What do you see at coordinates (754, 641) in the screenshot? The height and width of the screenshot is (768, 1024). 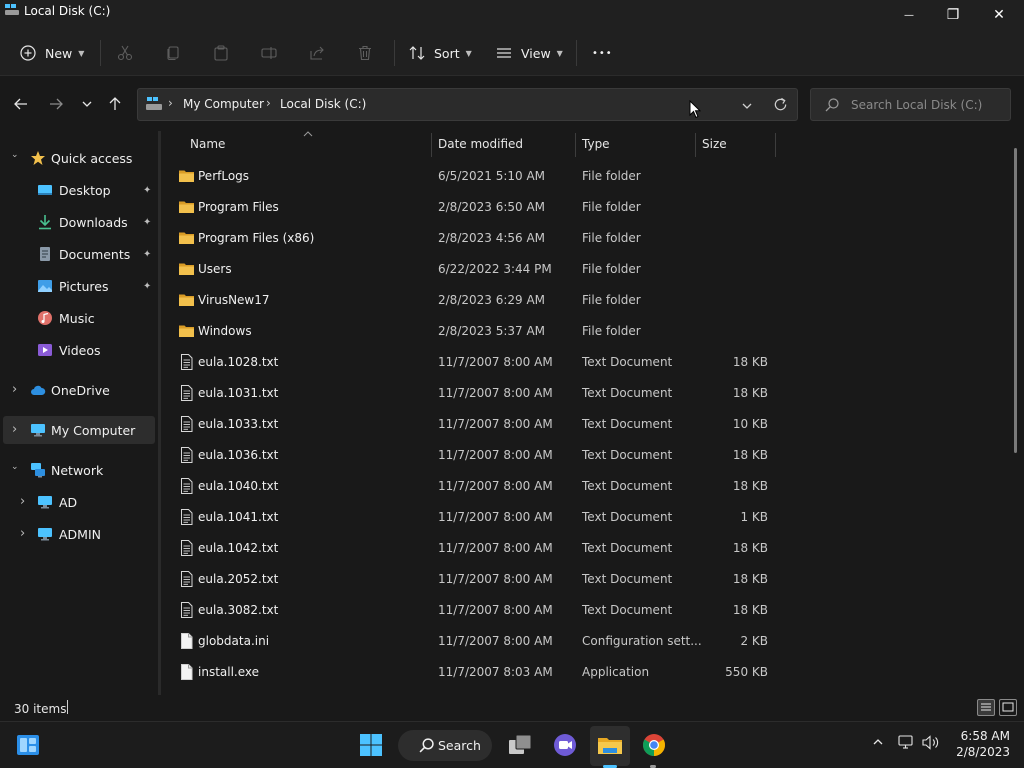 I see `file-size: 2 KB` at bounding box center [754, 641].